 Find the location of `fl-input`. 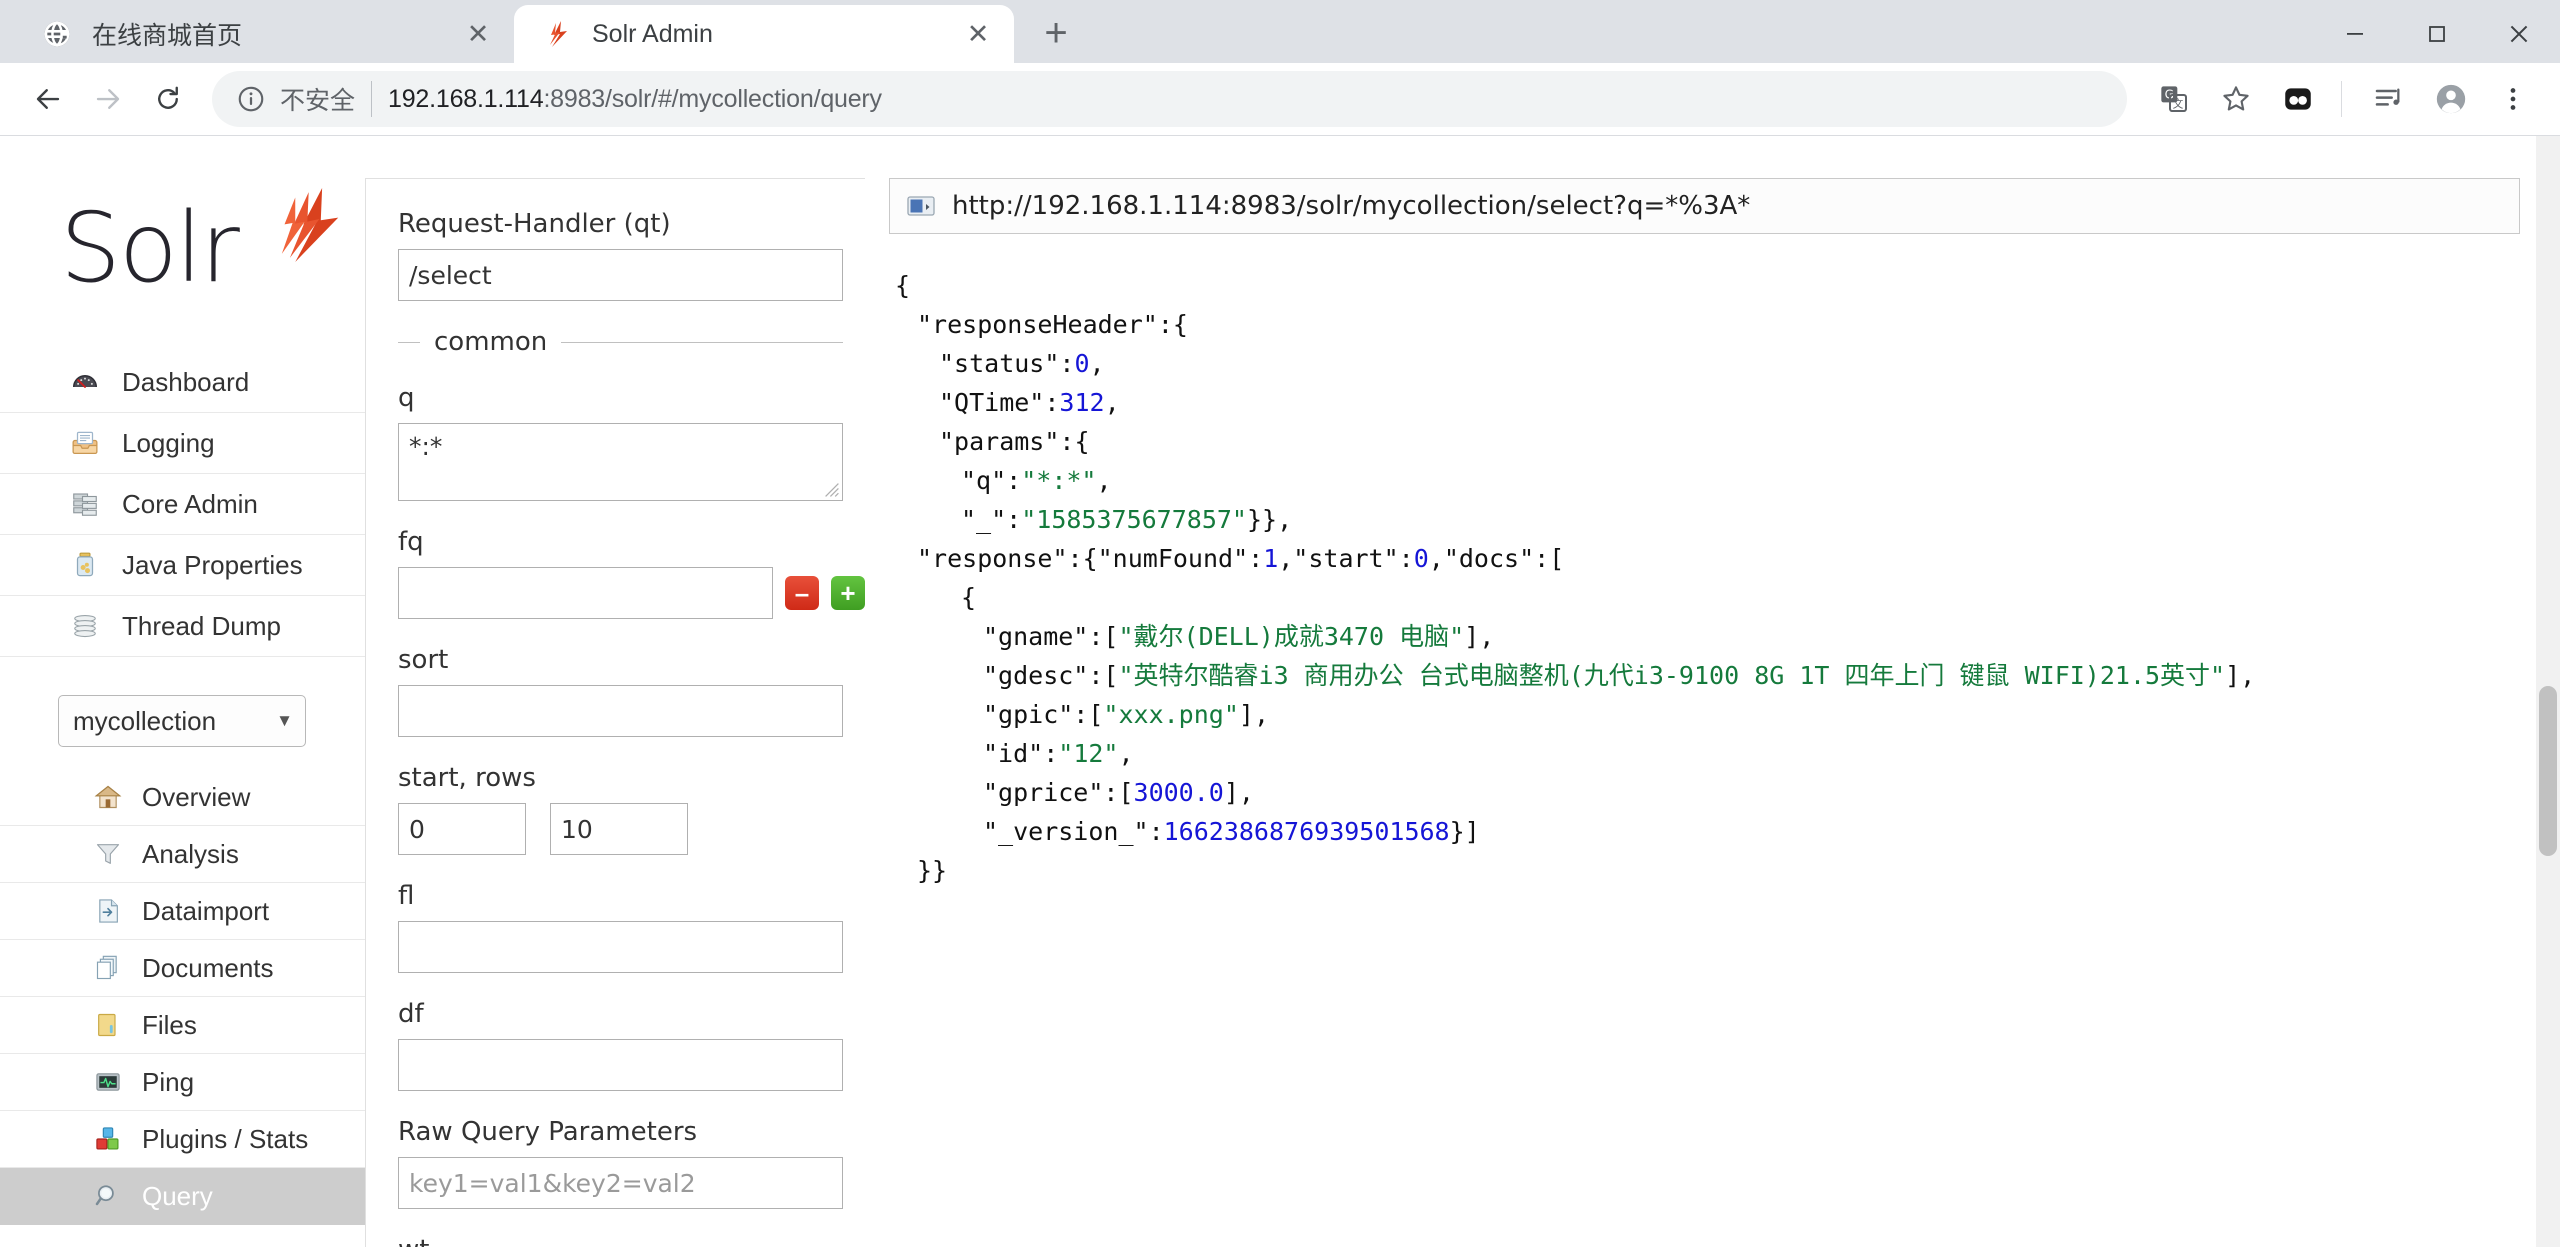

fl-input is located at coordinates (620, 947).